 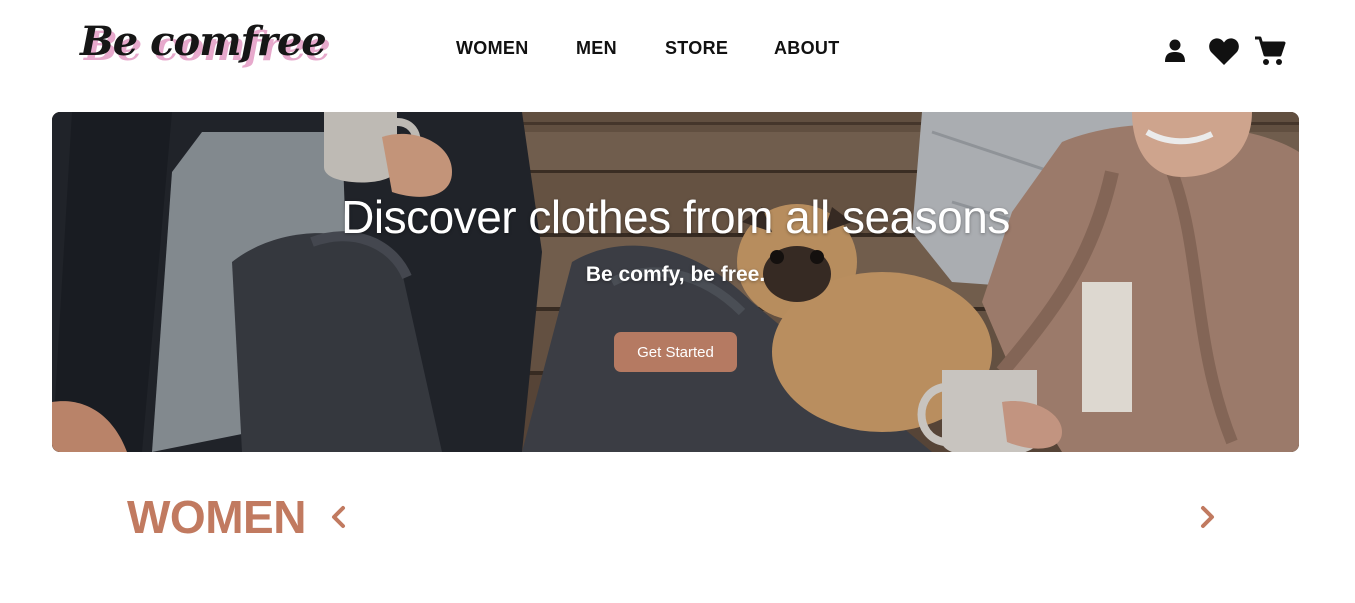 I want to click on nav-link-men: MEN, so click(x=620, y=50).